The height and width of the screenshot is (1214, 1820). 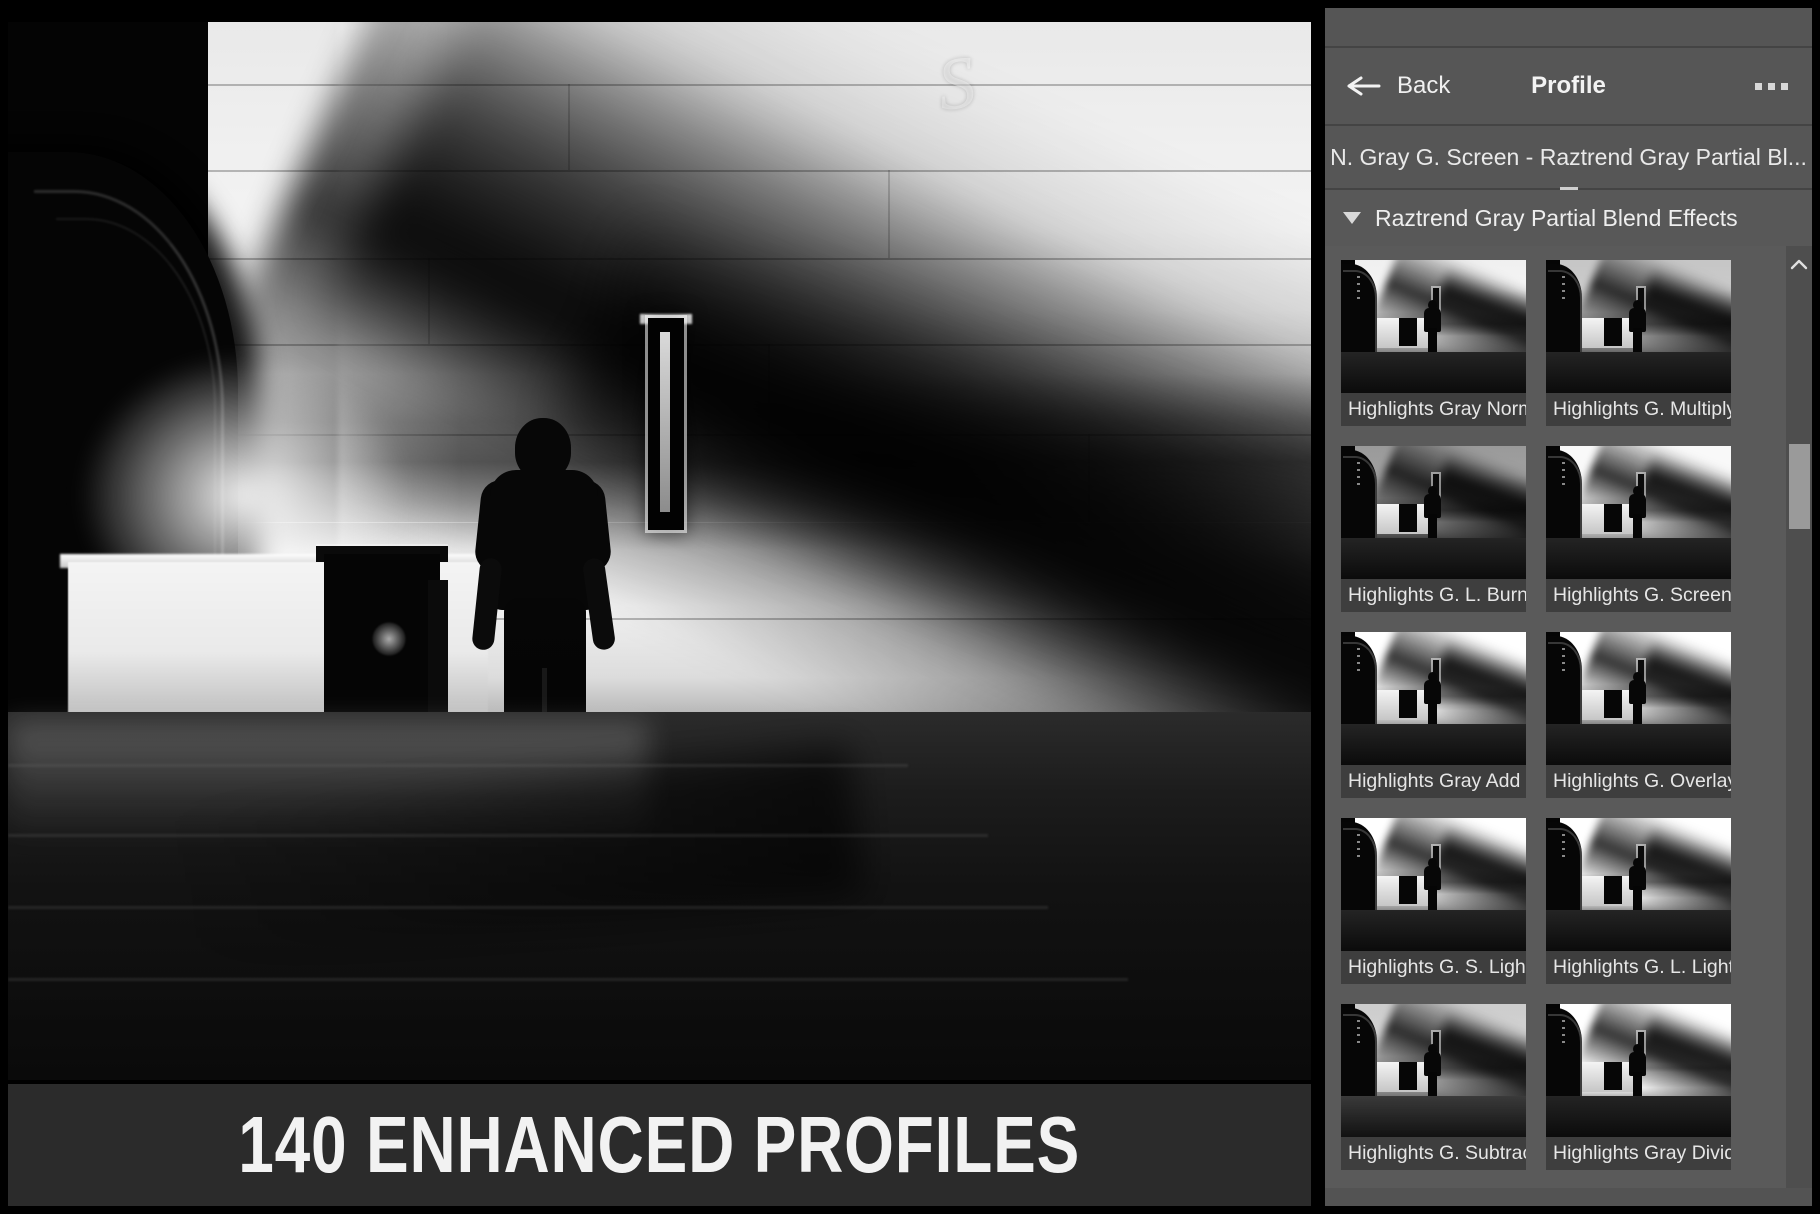 I want to click on man-torso, so click(x=544, y=540).